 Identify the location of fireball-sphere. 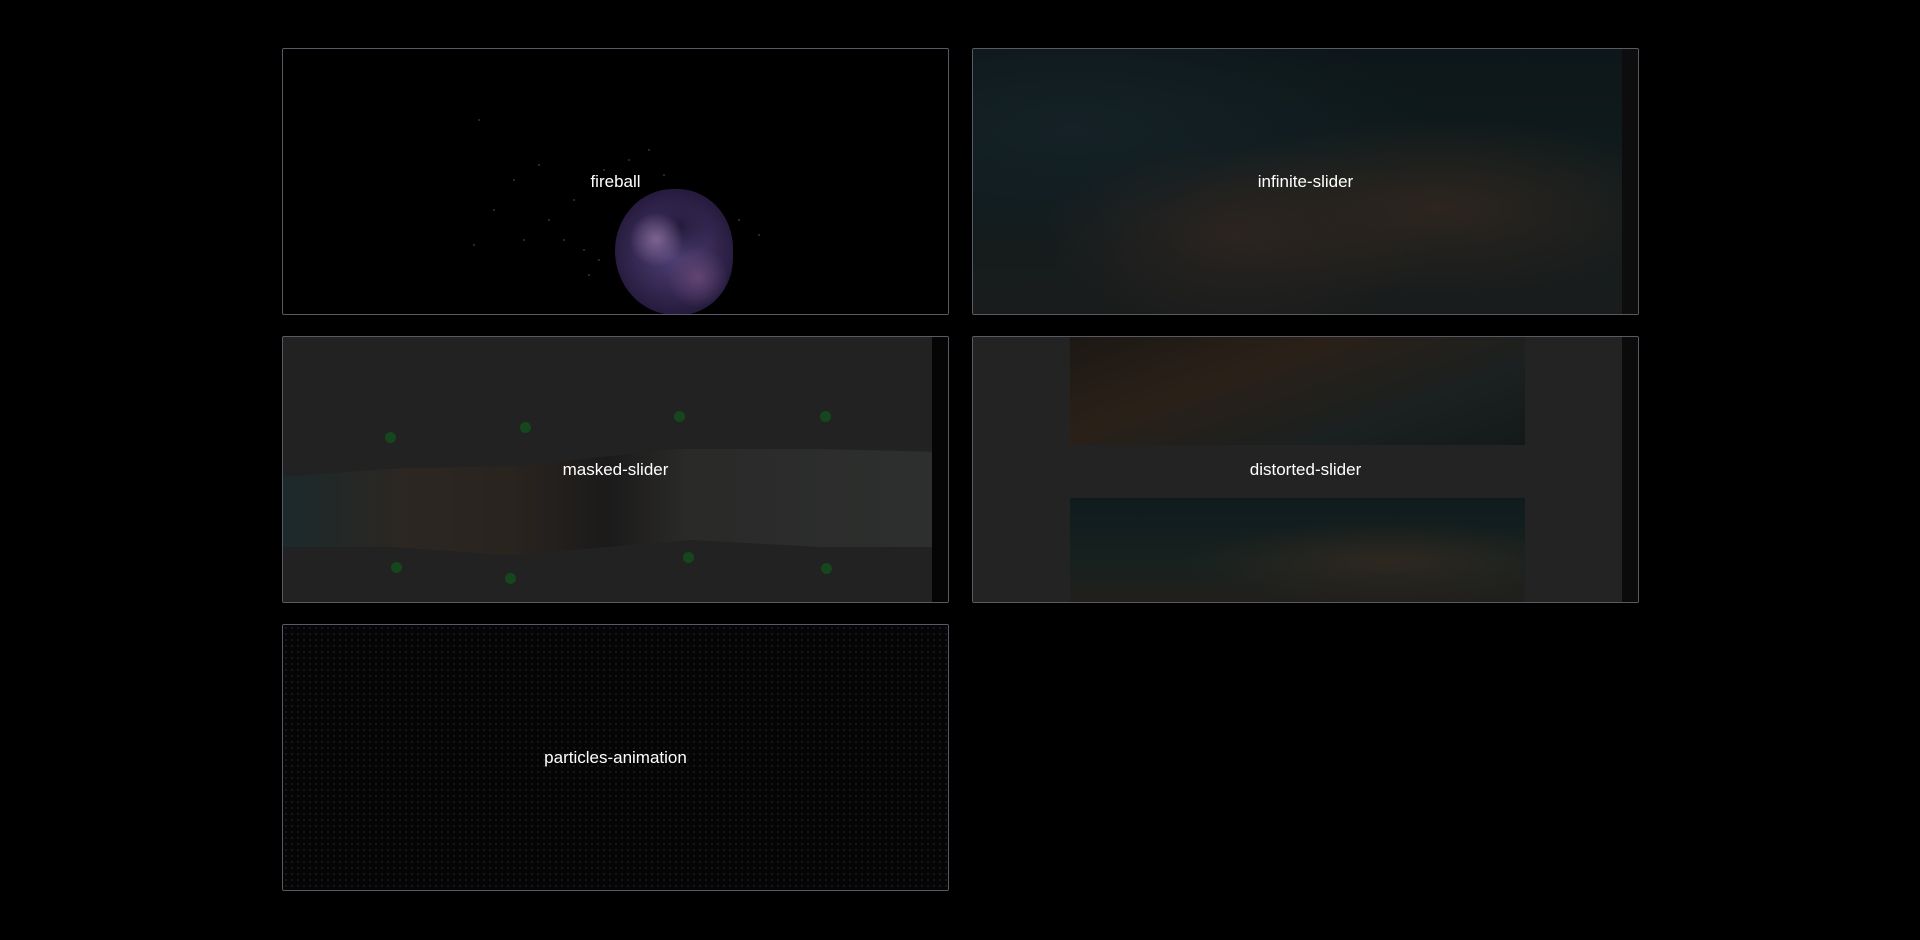
(674, 251).